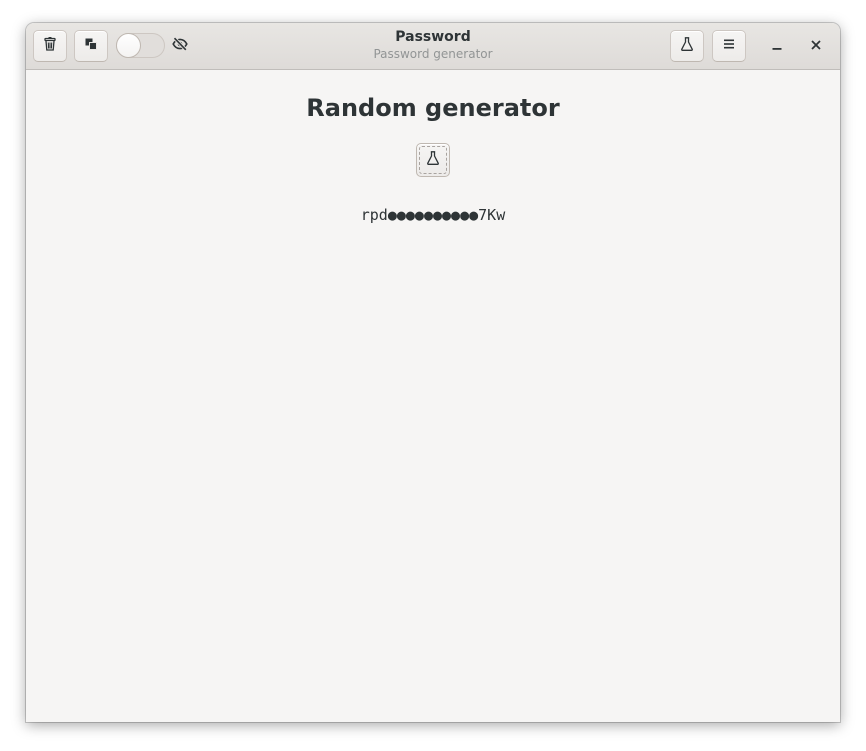 This screenshot has width=866, height=751. Describe the element at coordinates (128, 45) in the screenshot. I see `toggle-knob` at that location.